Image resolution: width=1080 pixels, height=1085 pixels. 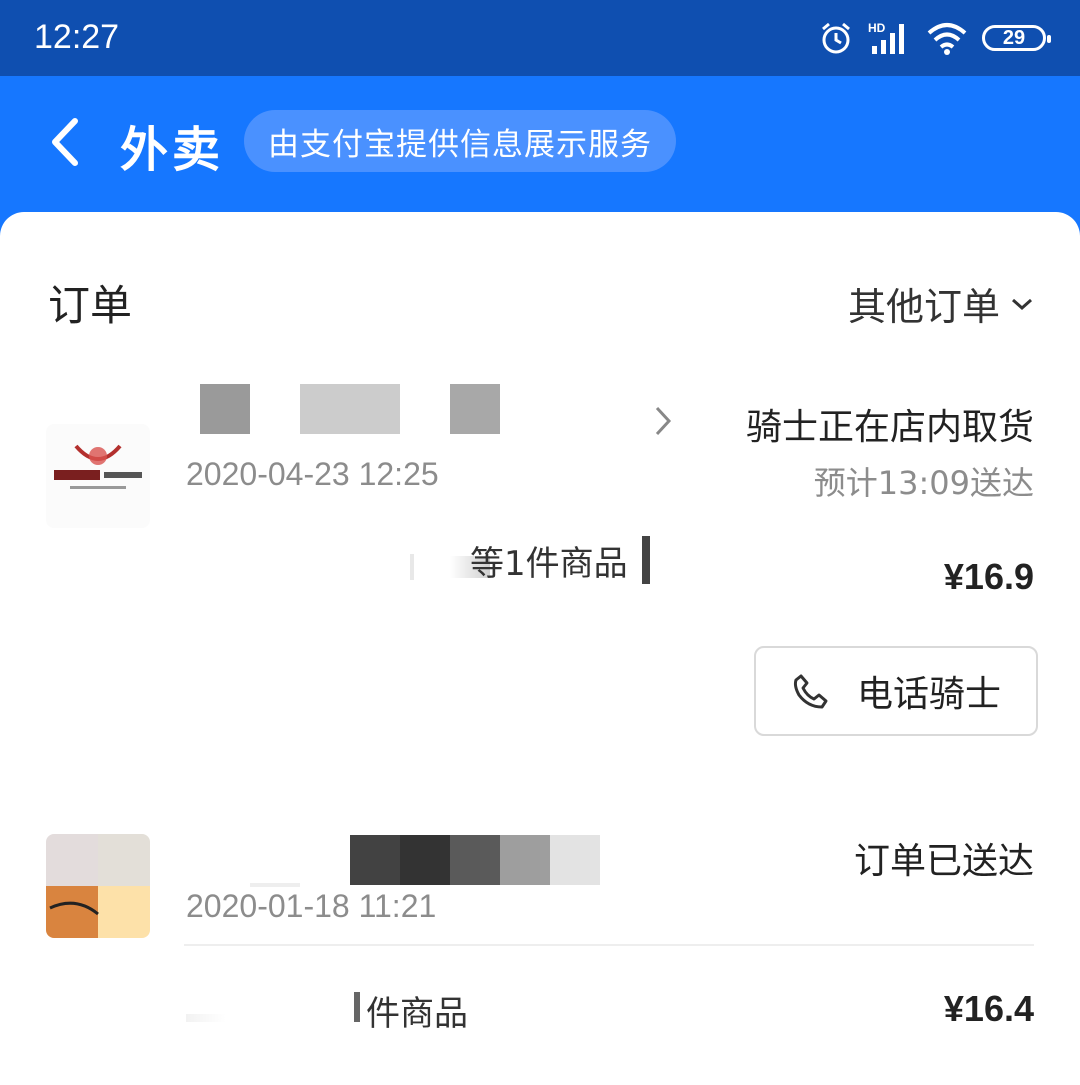 I want to click on battery-indicator: 29, so click(x=1016, y=38).